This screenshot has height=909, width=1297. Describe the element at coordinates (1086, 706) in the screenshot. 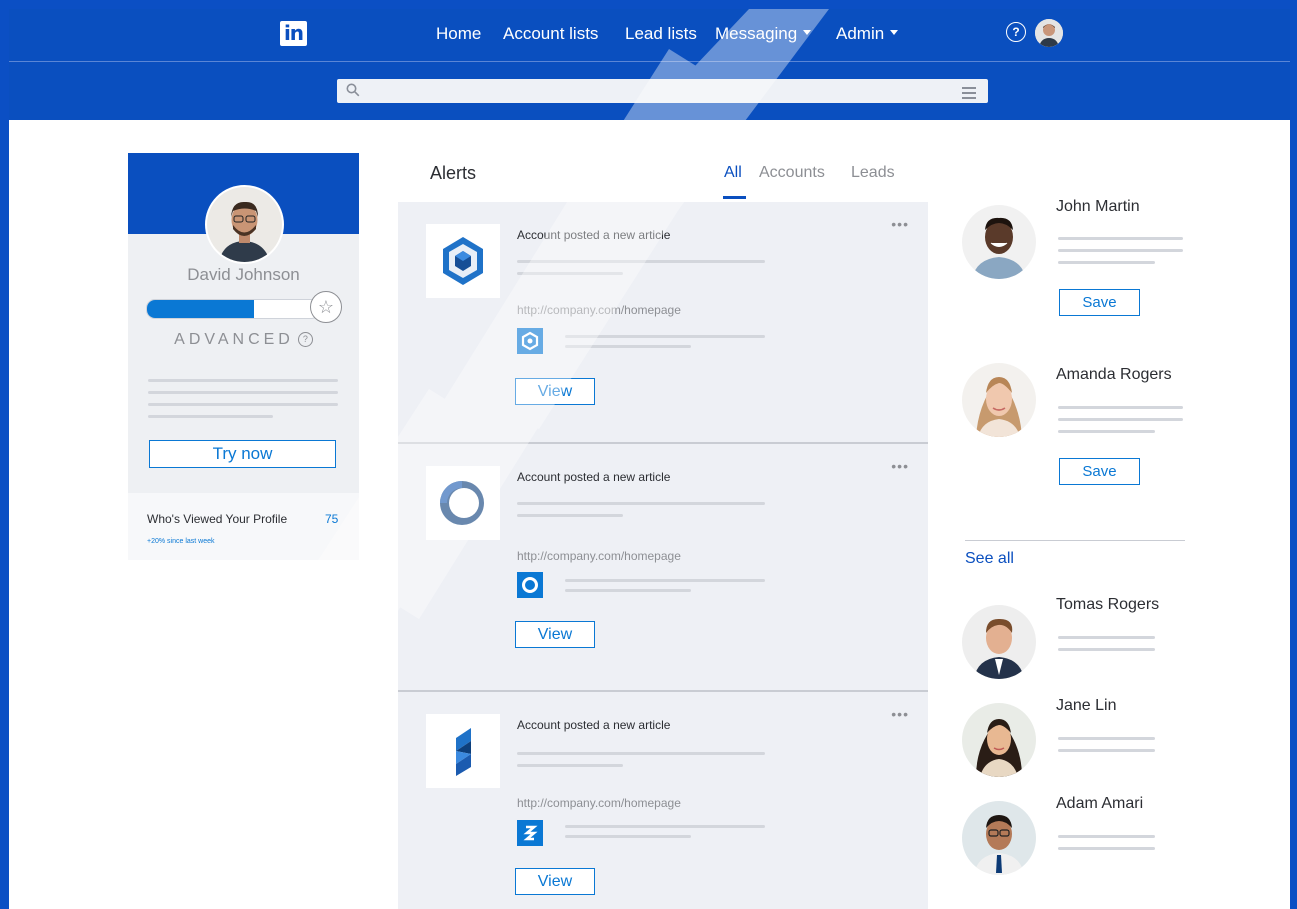

I see `person-name: Jane Lin` at that location.